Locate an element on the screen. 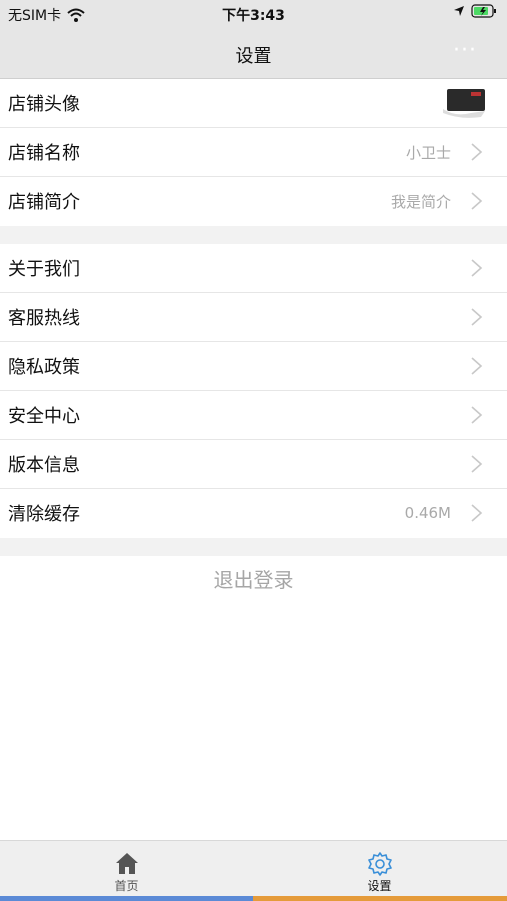 This screenshot has height=901, width=507. row-label: 隐私政策 is located at coordinates (44, 367).